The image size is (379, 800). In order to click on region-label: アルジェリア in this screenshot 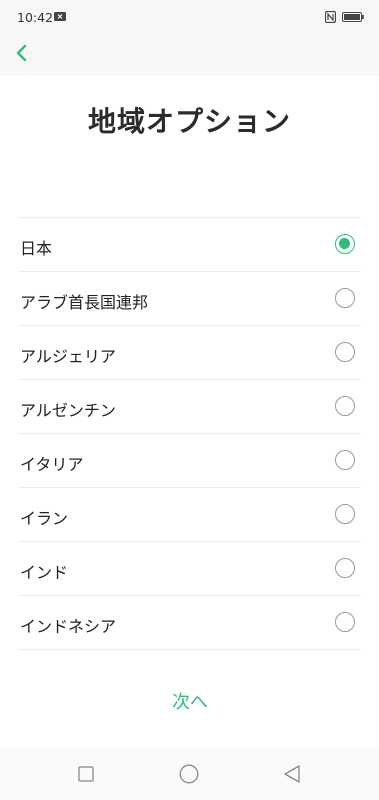, I will do `click(68, 356)`.